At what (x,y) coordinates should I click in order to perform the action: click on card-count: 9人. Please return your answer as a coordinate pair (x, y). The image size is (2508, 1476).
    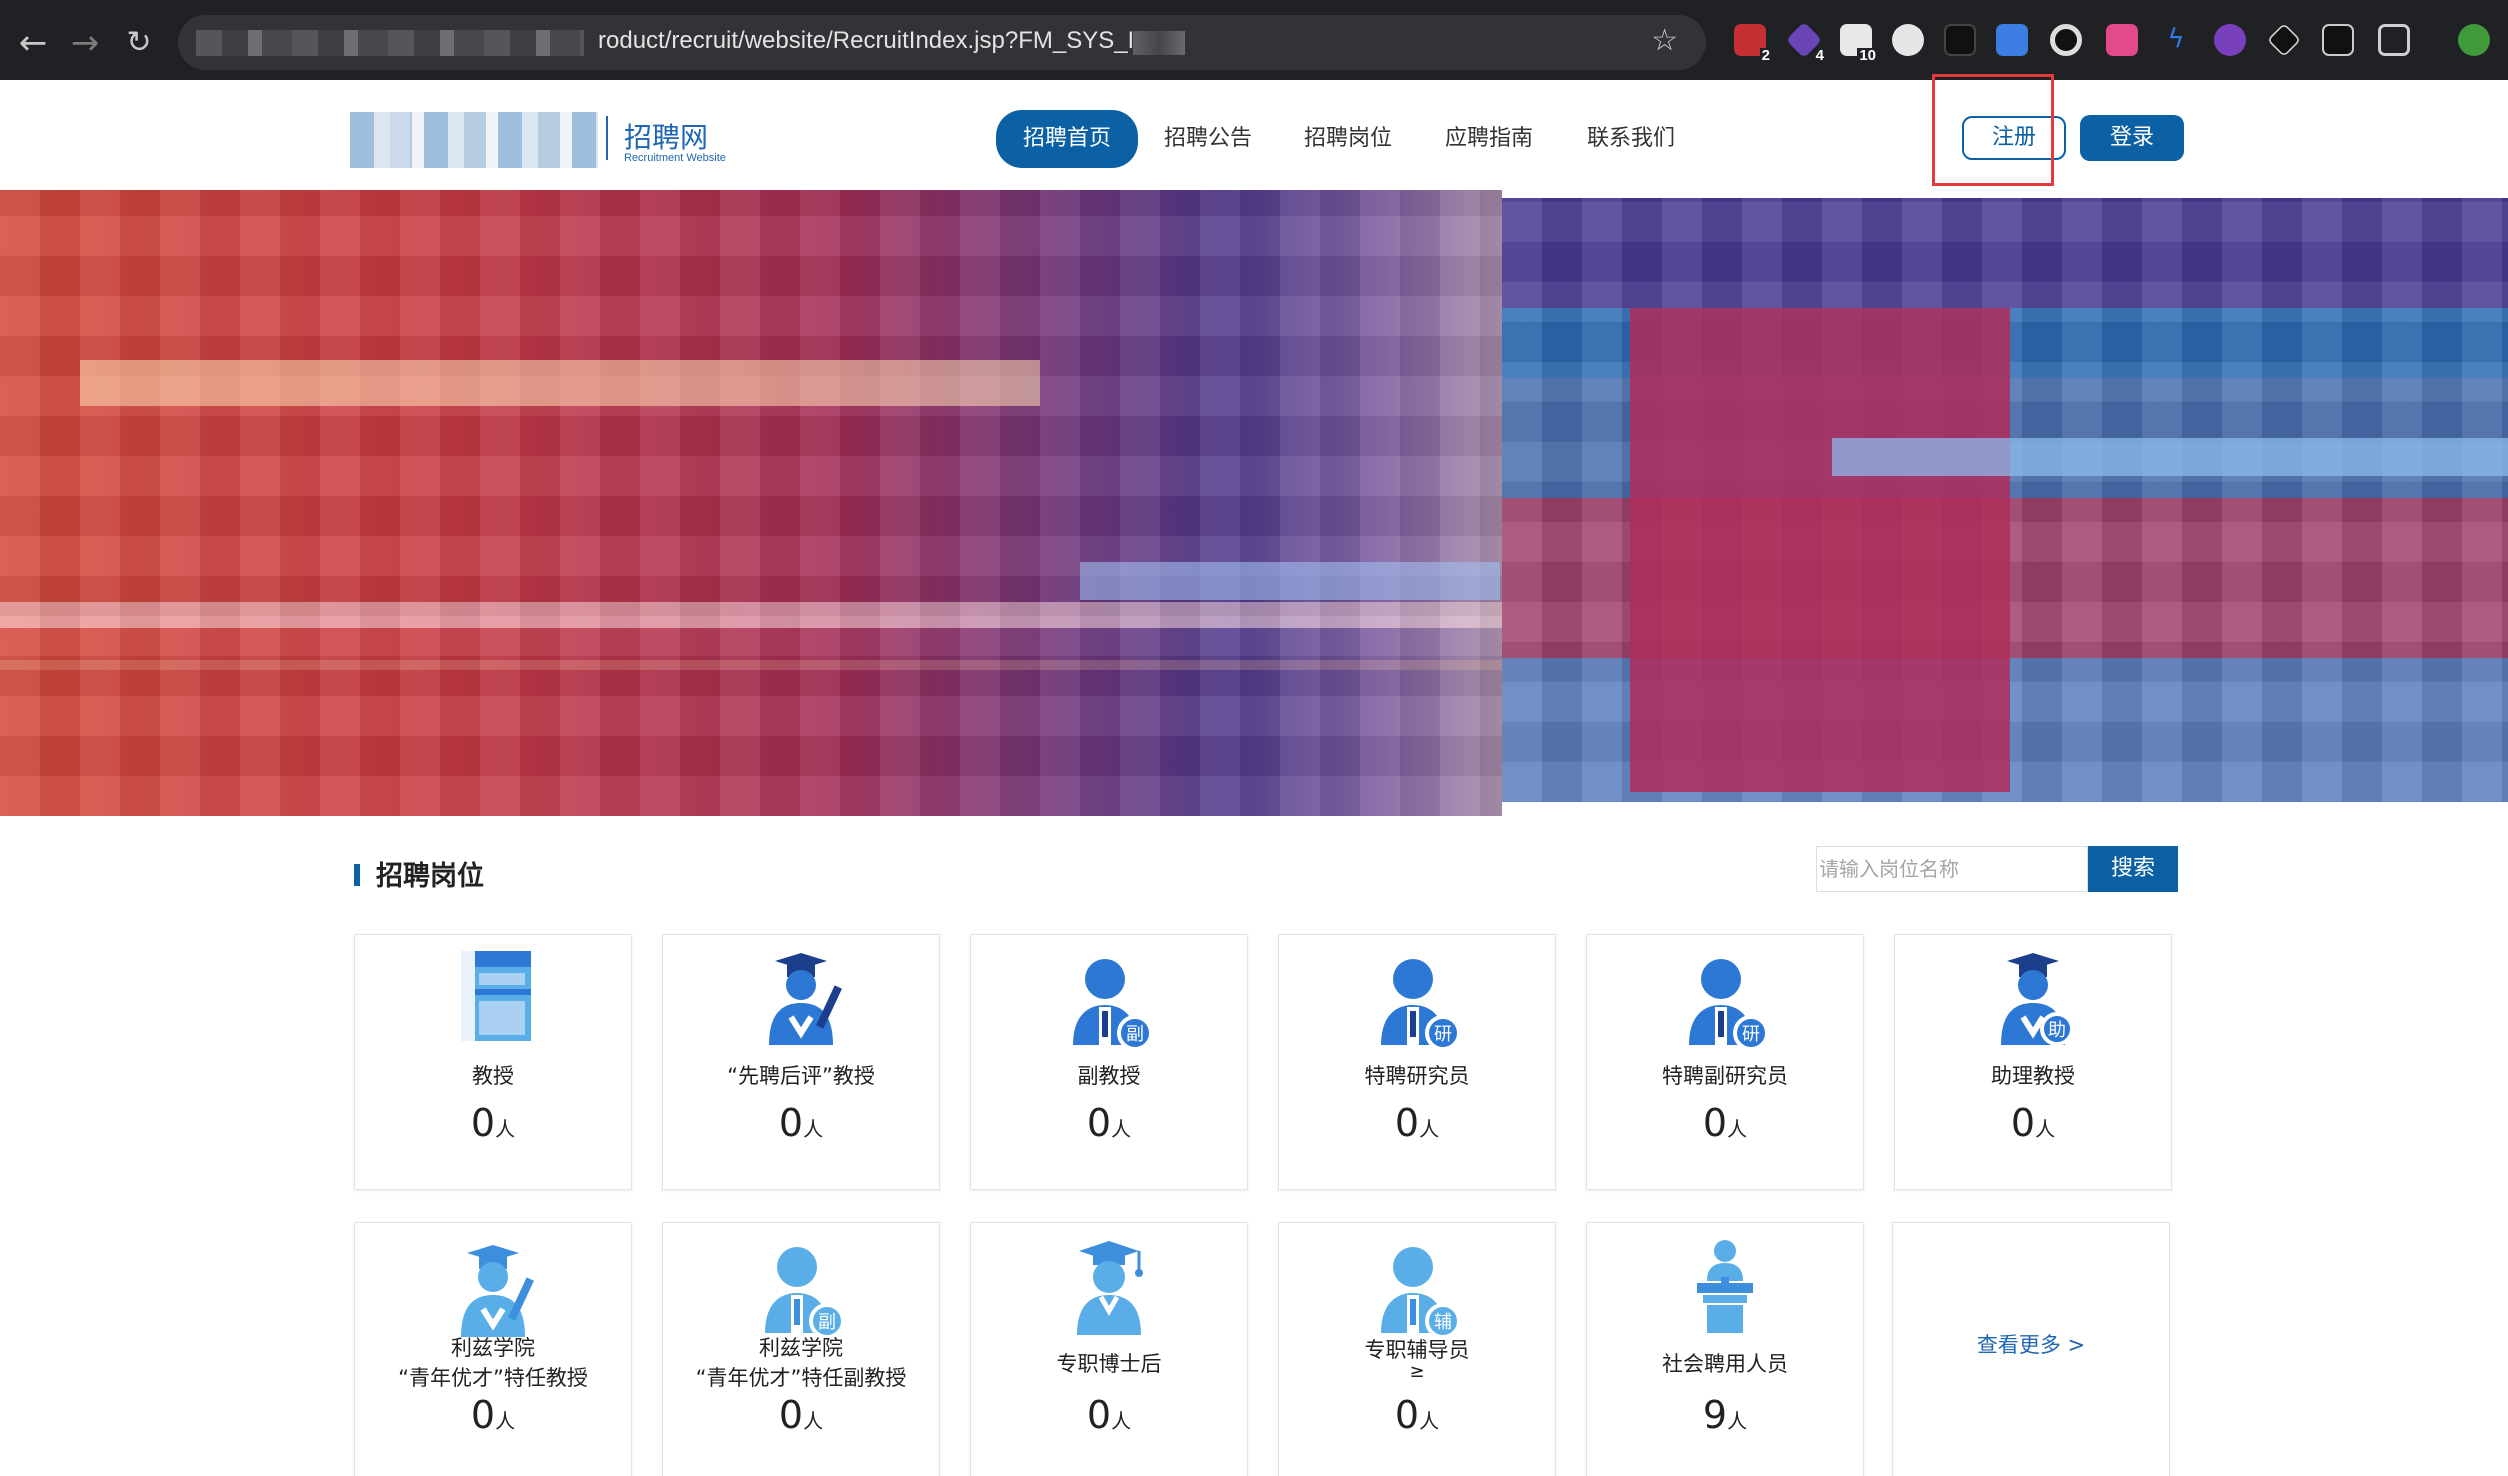
    Looking at the image, I should click on (1725, 1415).